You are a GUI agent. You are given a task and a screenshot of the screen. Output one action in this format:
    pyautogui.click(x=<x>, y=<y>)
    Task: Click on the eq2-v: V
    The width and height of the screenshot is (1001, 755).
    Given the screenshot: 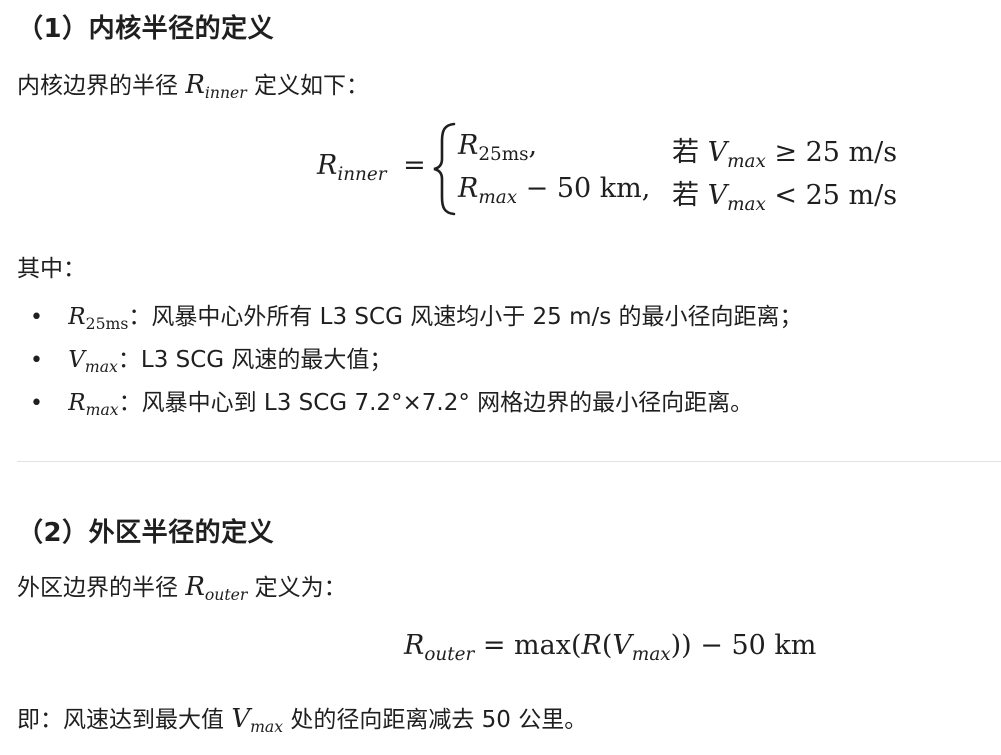 What is the action you would take?
    pyautogui.click(x=622, y=645)
    